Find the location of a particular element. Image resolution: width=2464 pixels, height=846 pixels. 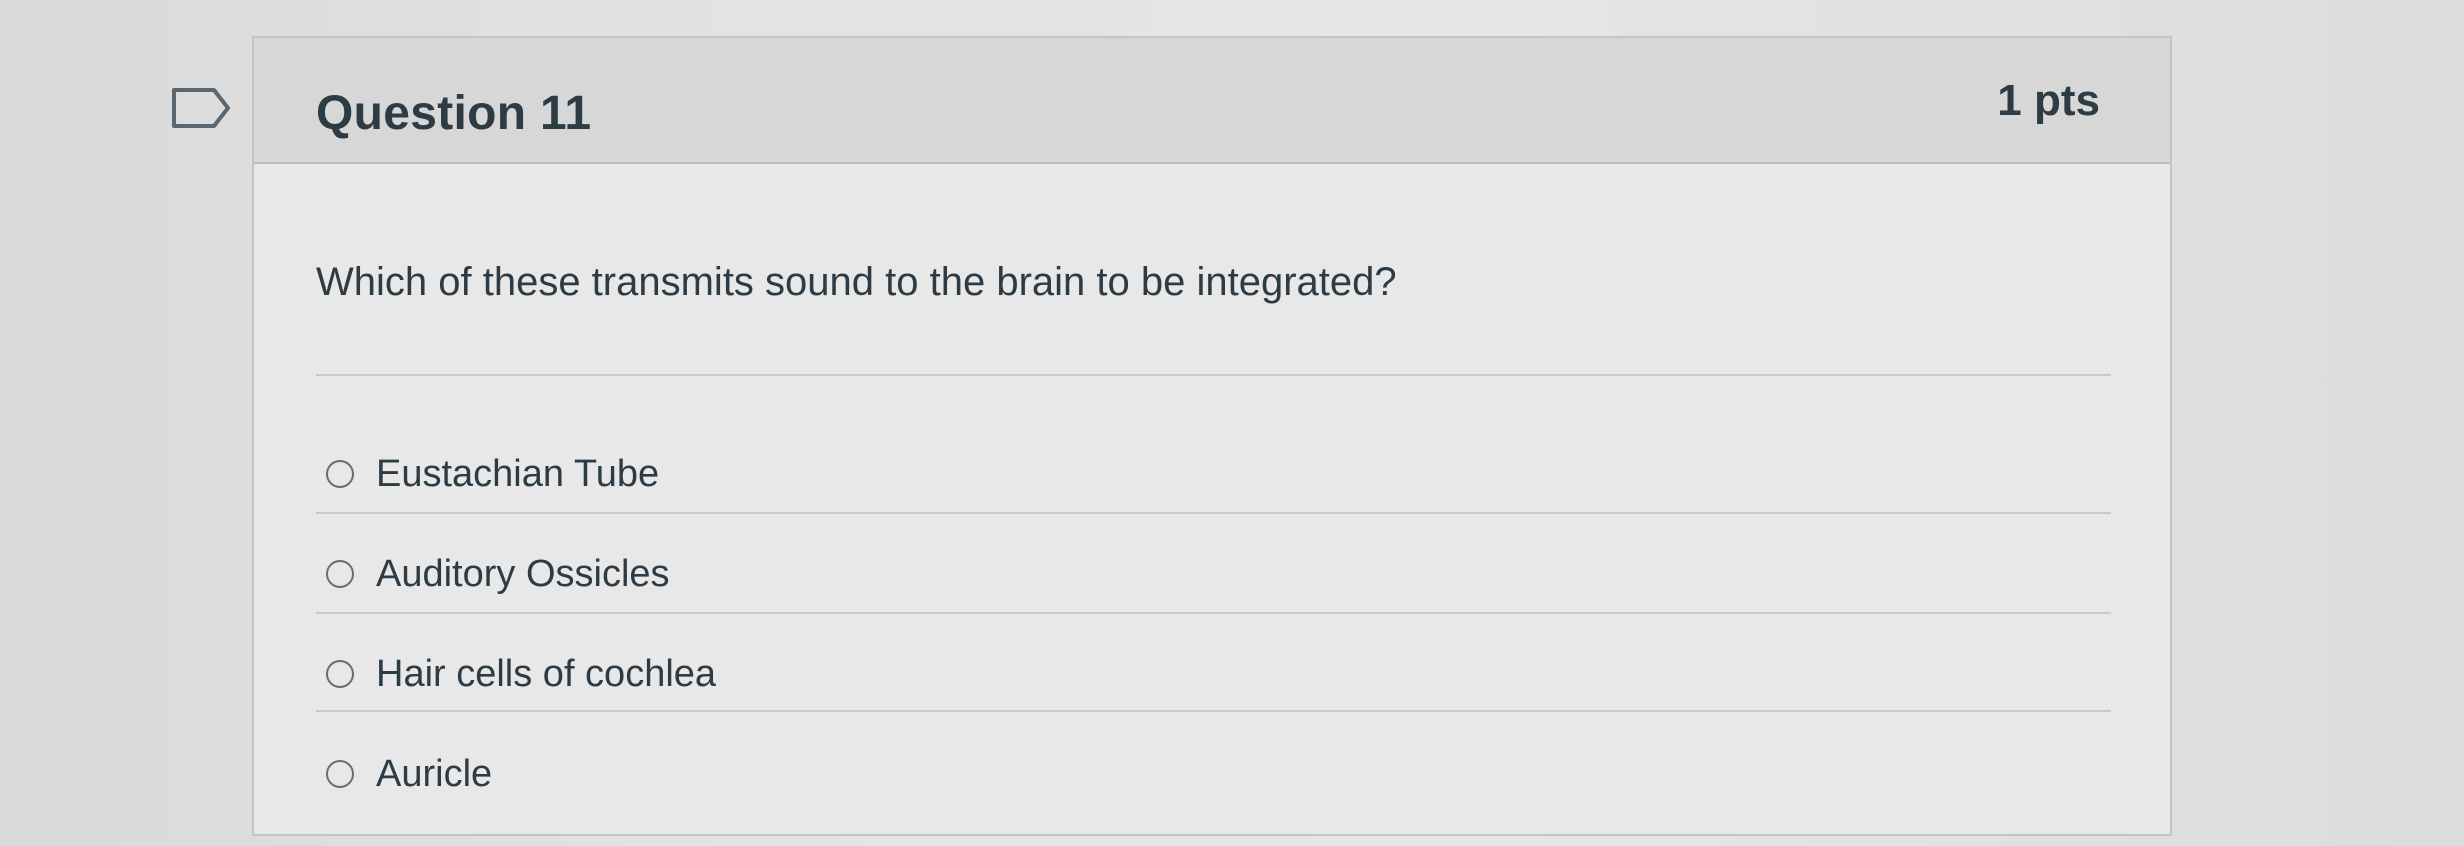

question-points: 1 pts is located at coordinates (2048, 100).